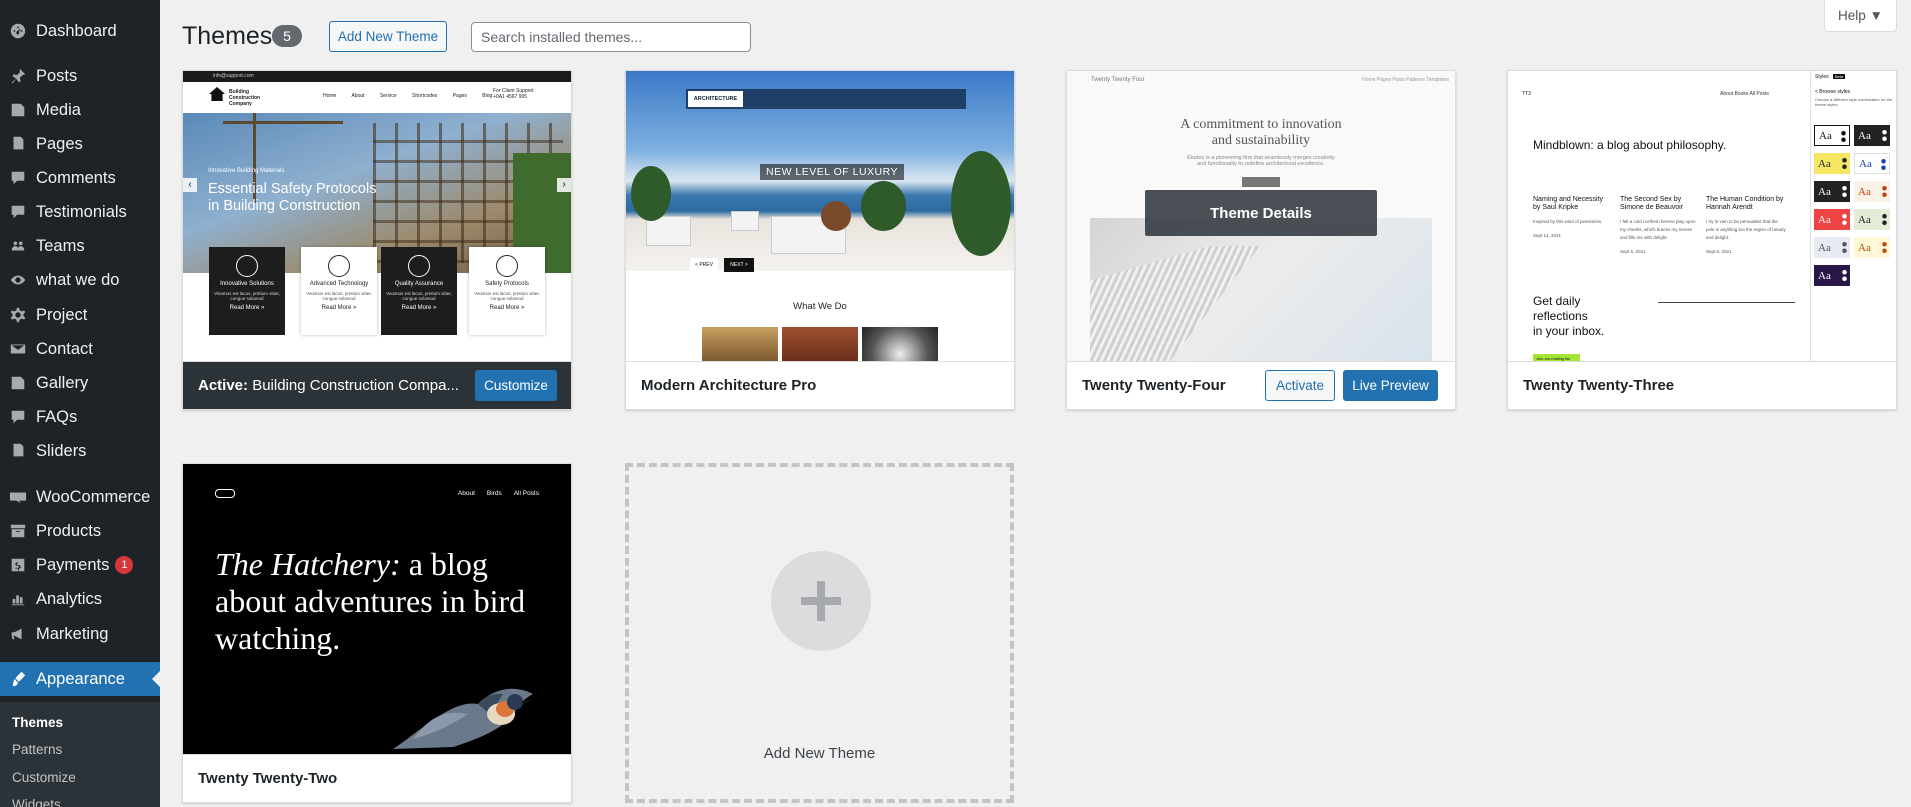 This screenshot has height=807, width=1911. What do you see at coordinates (80, 599) in the screenshot?
I see `sidebar-item-analytics: Analytics` at bounding box center [80, 599].